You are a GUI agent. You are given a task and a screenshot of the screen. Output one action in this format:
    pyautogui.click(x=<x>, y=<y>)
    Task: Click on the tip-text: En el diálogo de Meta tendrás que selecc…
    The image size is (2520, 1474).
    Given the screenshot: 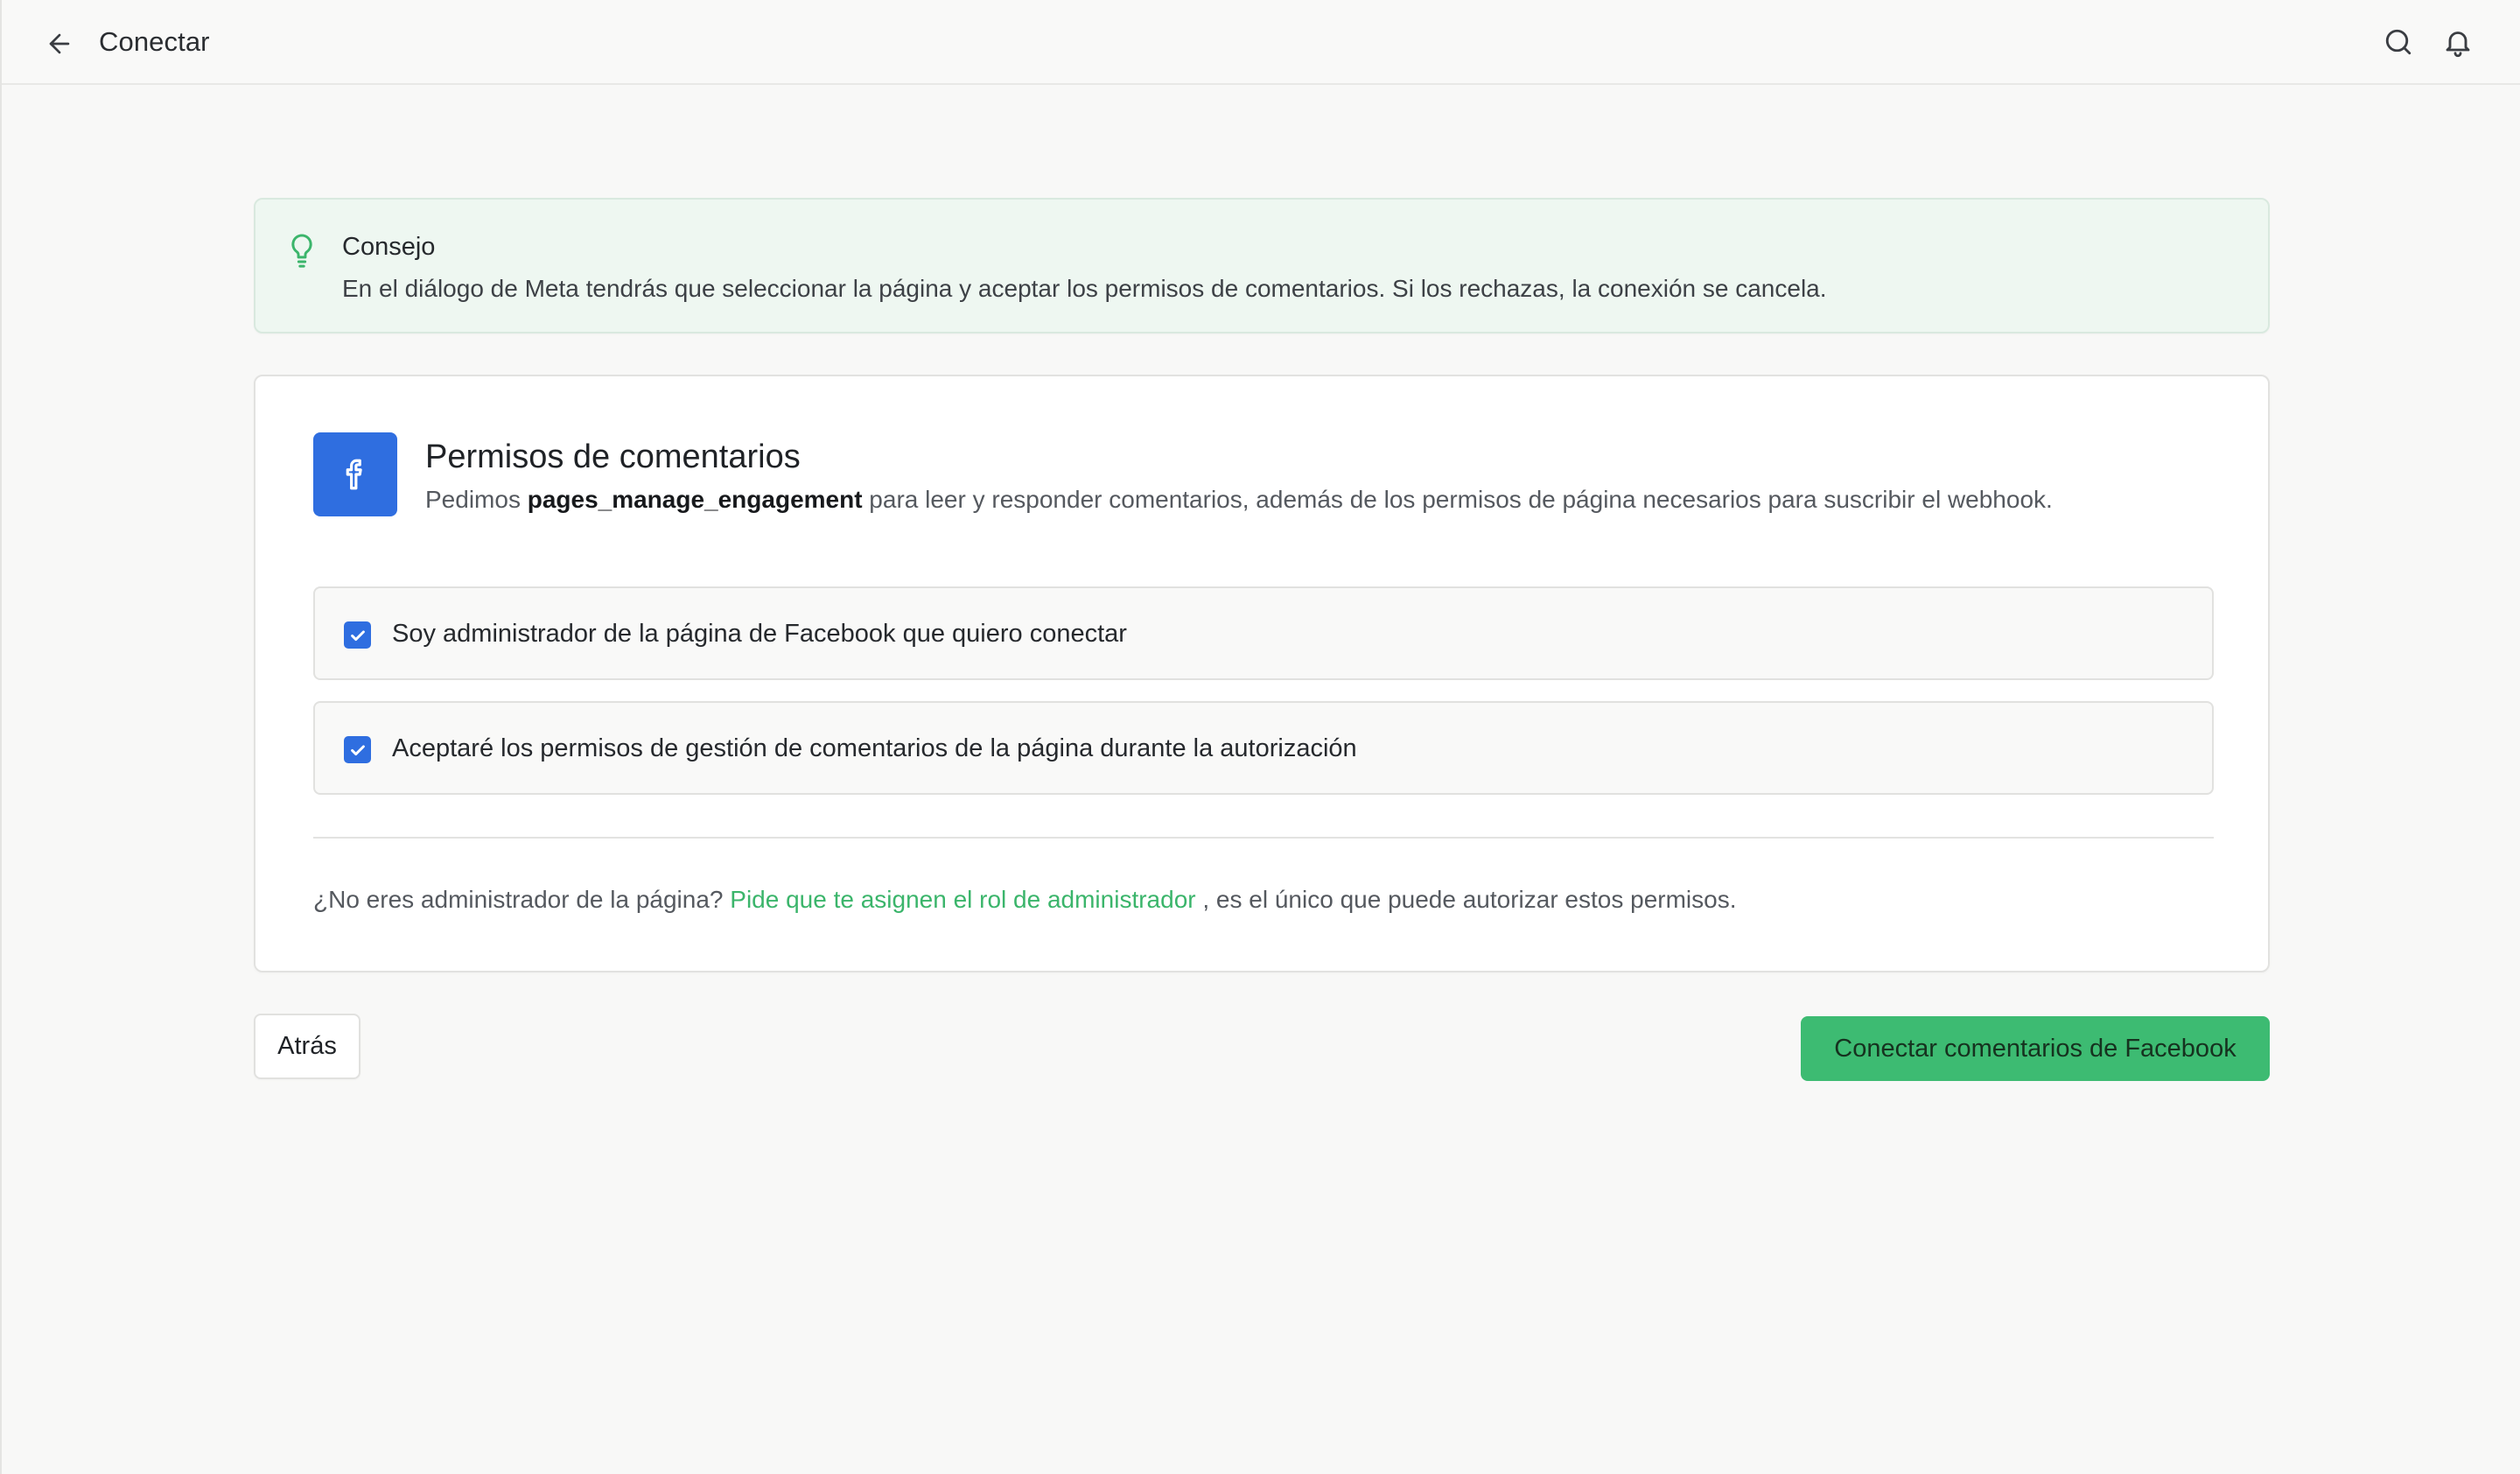 What is the action you would take?
    pyautogui.click(x=1084, y=288)
    